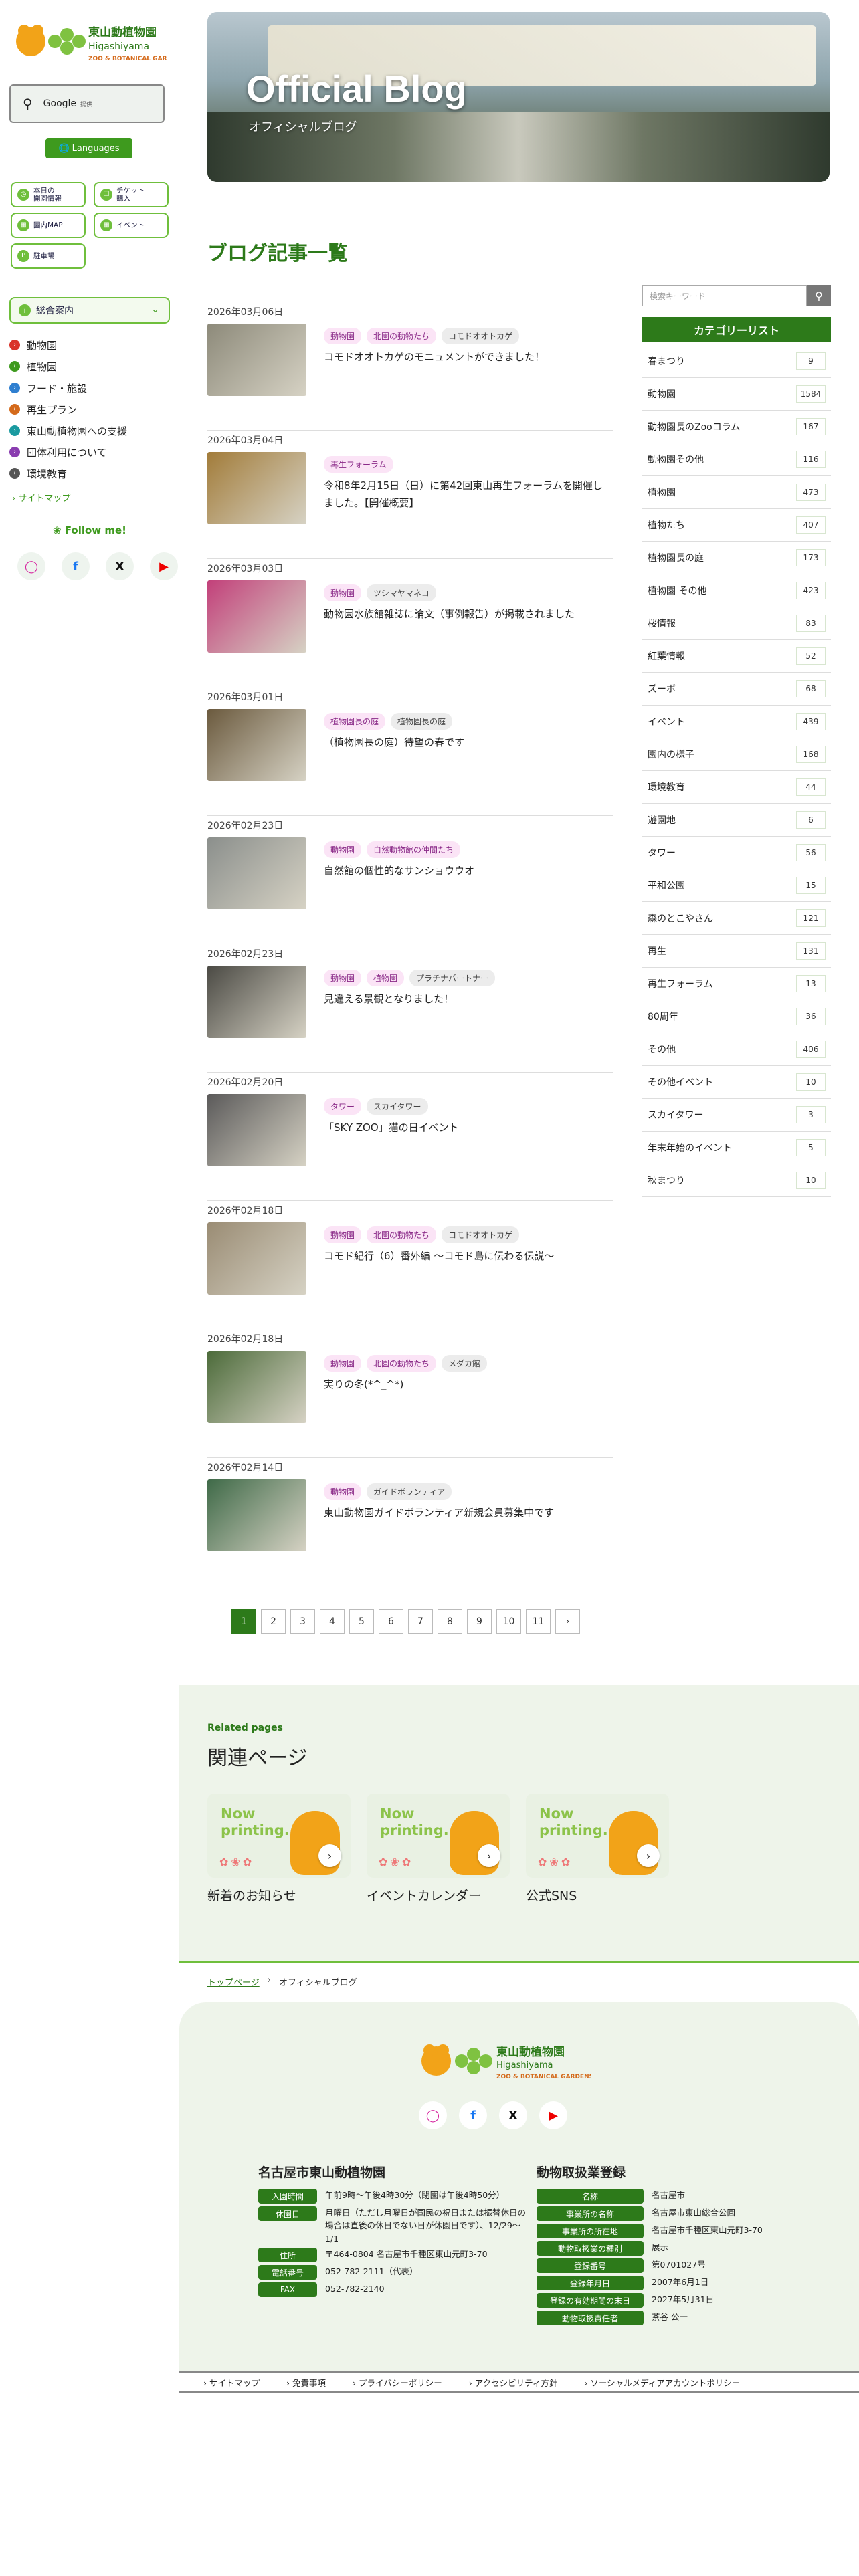 The height and width of the screenshot is (2576, 859). Describe the element at coordinates (737, 394) in the screenshot. I see `category-item: 動物園 1584` at that location.